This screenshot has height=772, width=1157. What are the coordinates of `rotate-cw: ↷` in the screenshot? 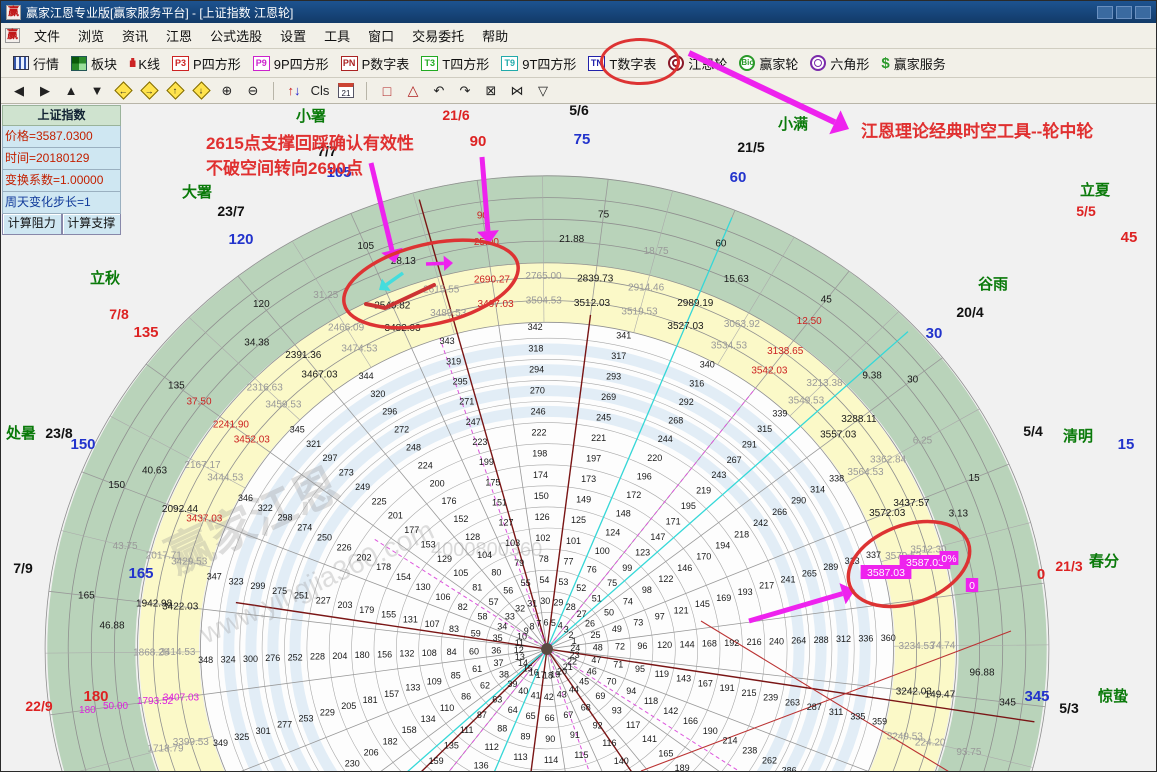 It's located at (465, 91).